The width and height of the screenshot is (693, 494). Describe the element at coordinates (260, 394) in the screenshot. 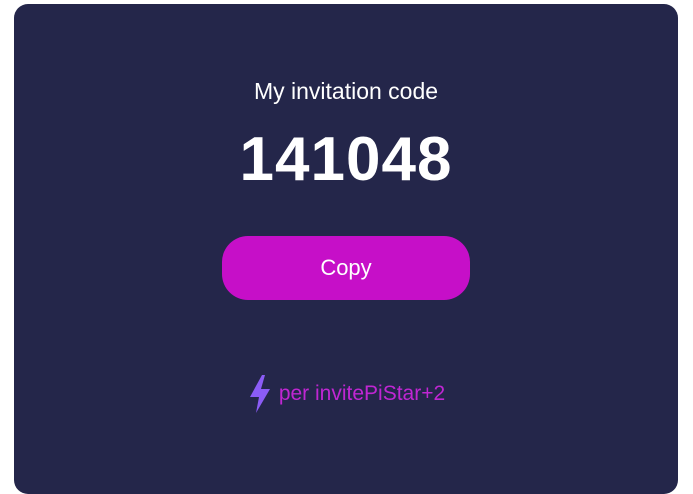

I see `lightning-bolt-icon` at that location.